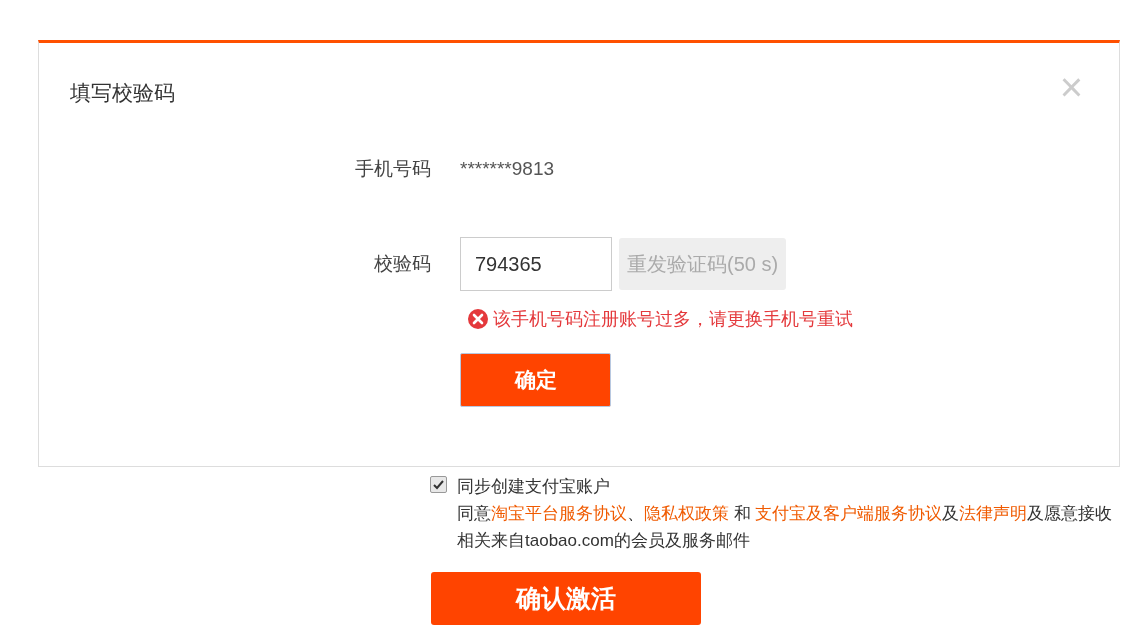 Image resolution: width=1143 pixels, height=638 pixels. Describe the element at coordinates (507, 169) in the screenshot. I see `phone-number: *******9813` at that location.